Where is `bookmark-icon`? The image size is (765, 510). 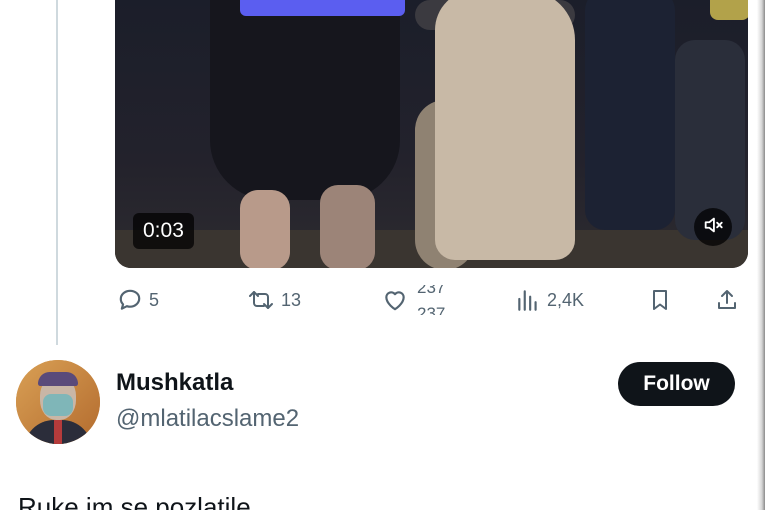
bookmark-icon is located at coordinates (660, 300).